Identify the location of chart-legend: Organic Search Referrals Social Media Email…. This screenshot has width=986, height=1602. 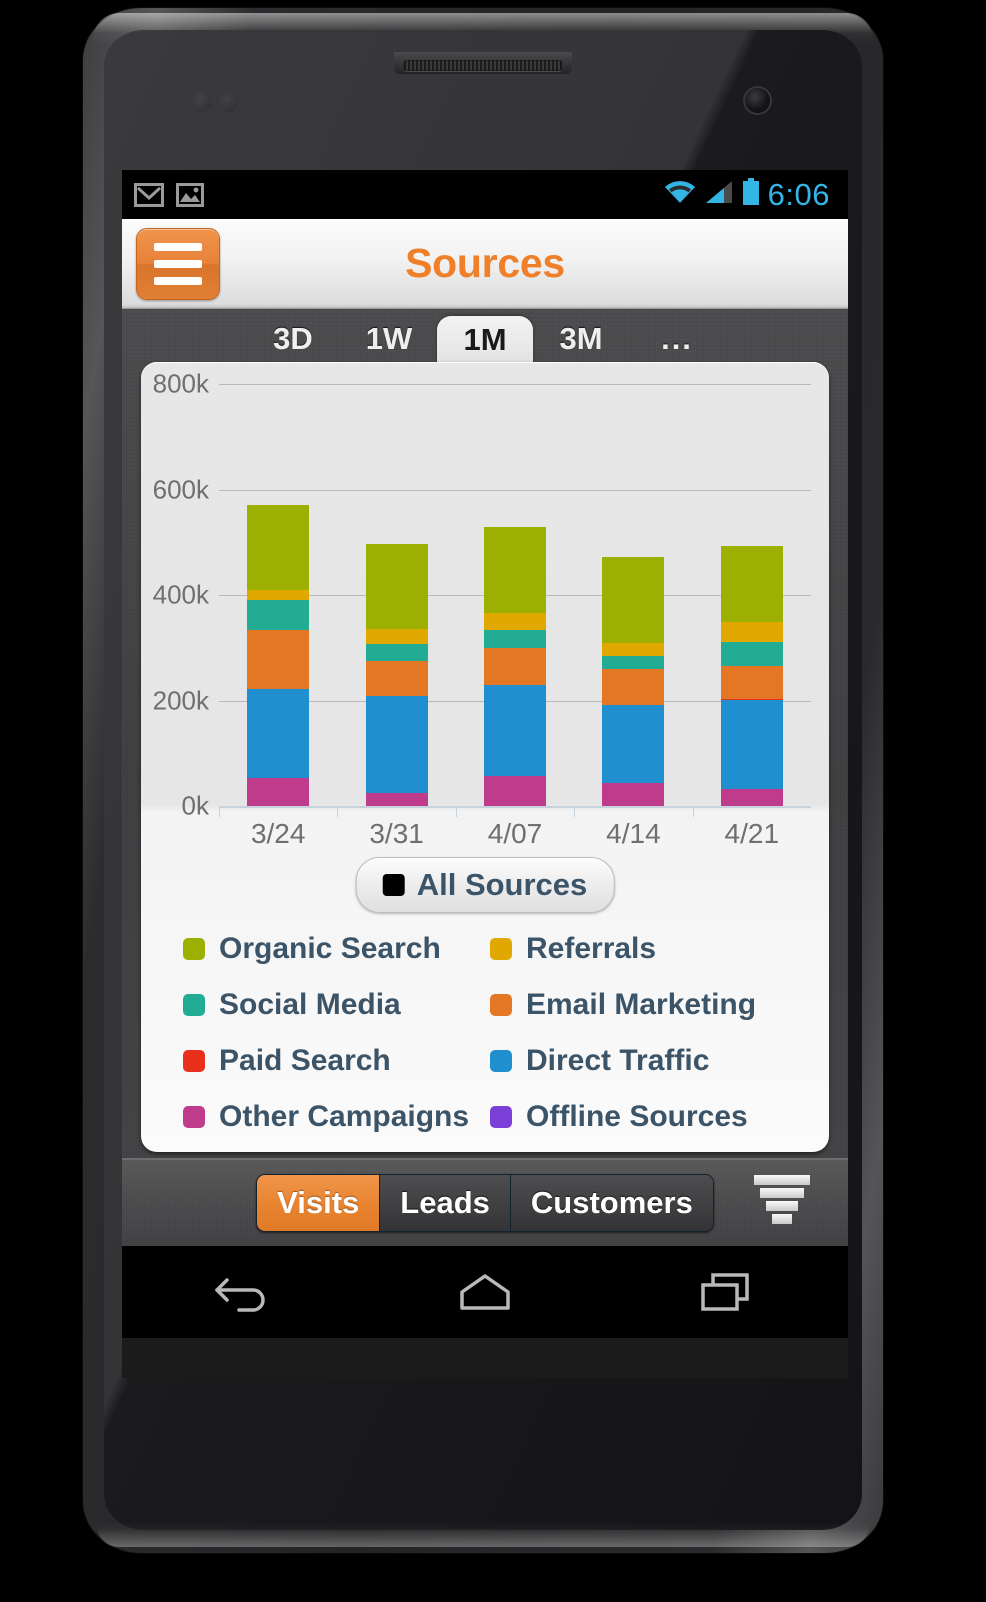
(485, 1033).